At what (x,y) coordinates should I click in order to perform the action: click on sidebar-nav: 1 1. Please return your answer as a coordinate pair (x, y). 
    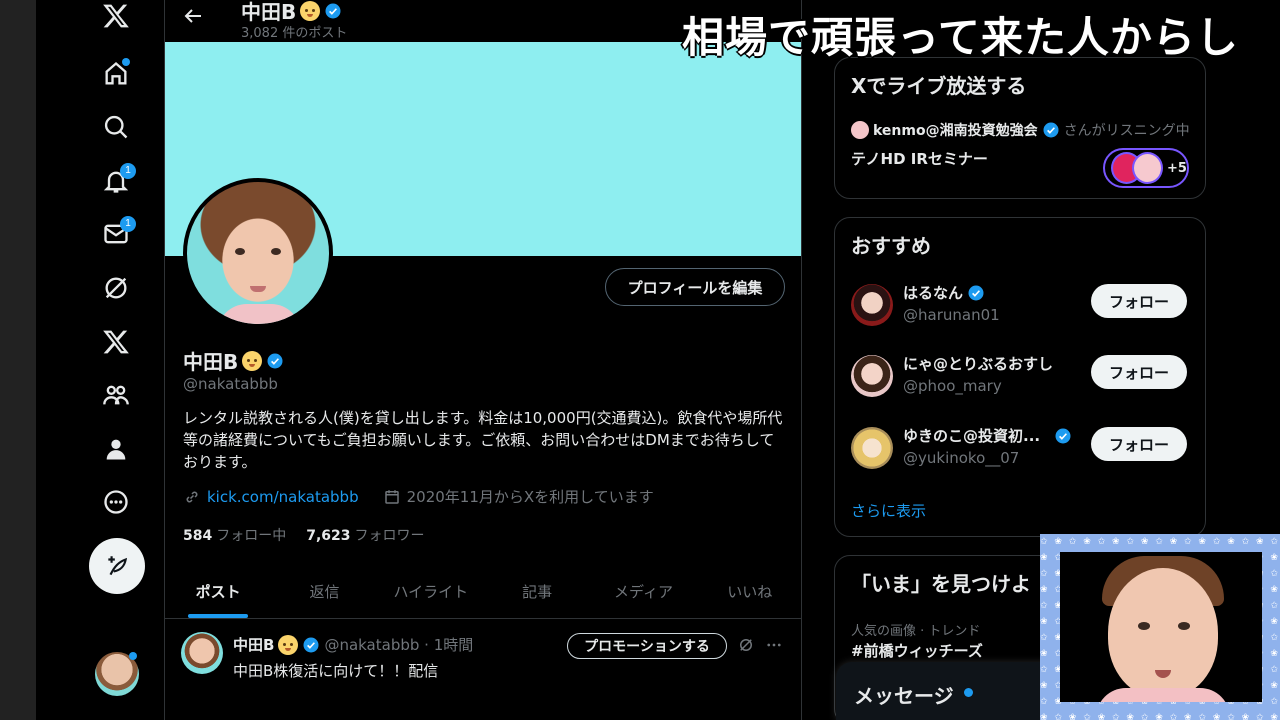
    Looking at the image, I should click on (100, 360).